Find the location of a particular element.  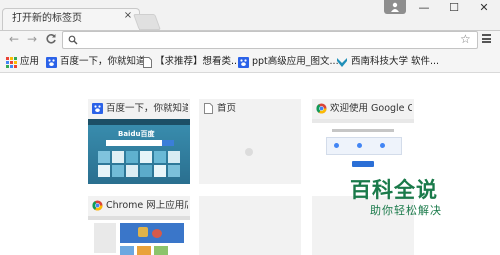

bookmark-apps: 应用 is located at coordinates (22, 62).